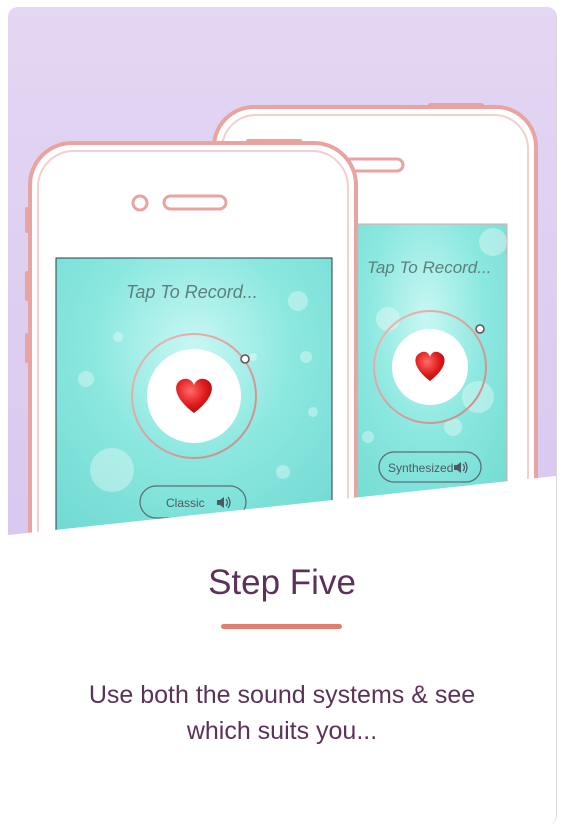 The image size is (565, 835). Describe the element at coordinates (420, 468) in the screenshot. I see `back-mode-label: Synthesized` at that location.